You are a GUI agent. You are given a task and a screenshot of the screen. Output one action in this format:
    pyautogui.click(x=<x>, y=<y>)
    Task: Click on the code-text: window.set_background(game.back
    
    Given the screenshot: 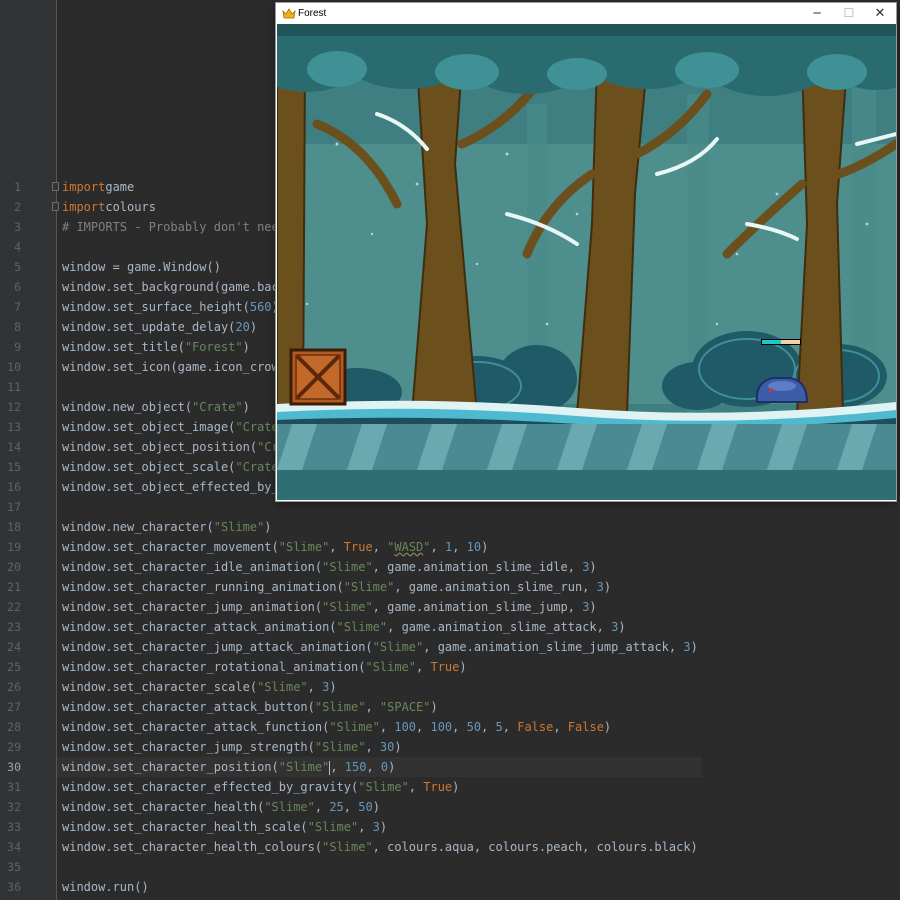 What is the action you would take?
    pyautogui.click(x=174, y=287)
    